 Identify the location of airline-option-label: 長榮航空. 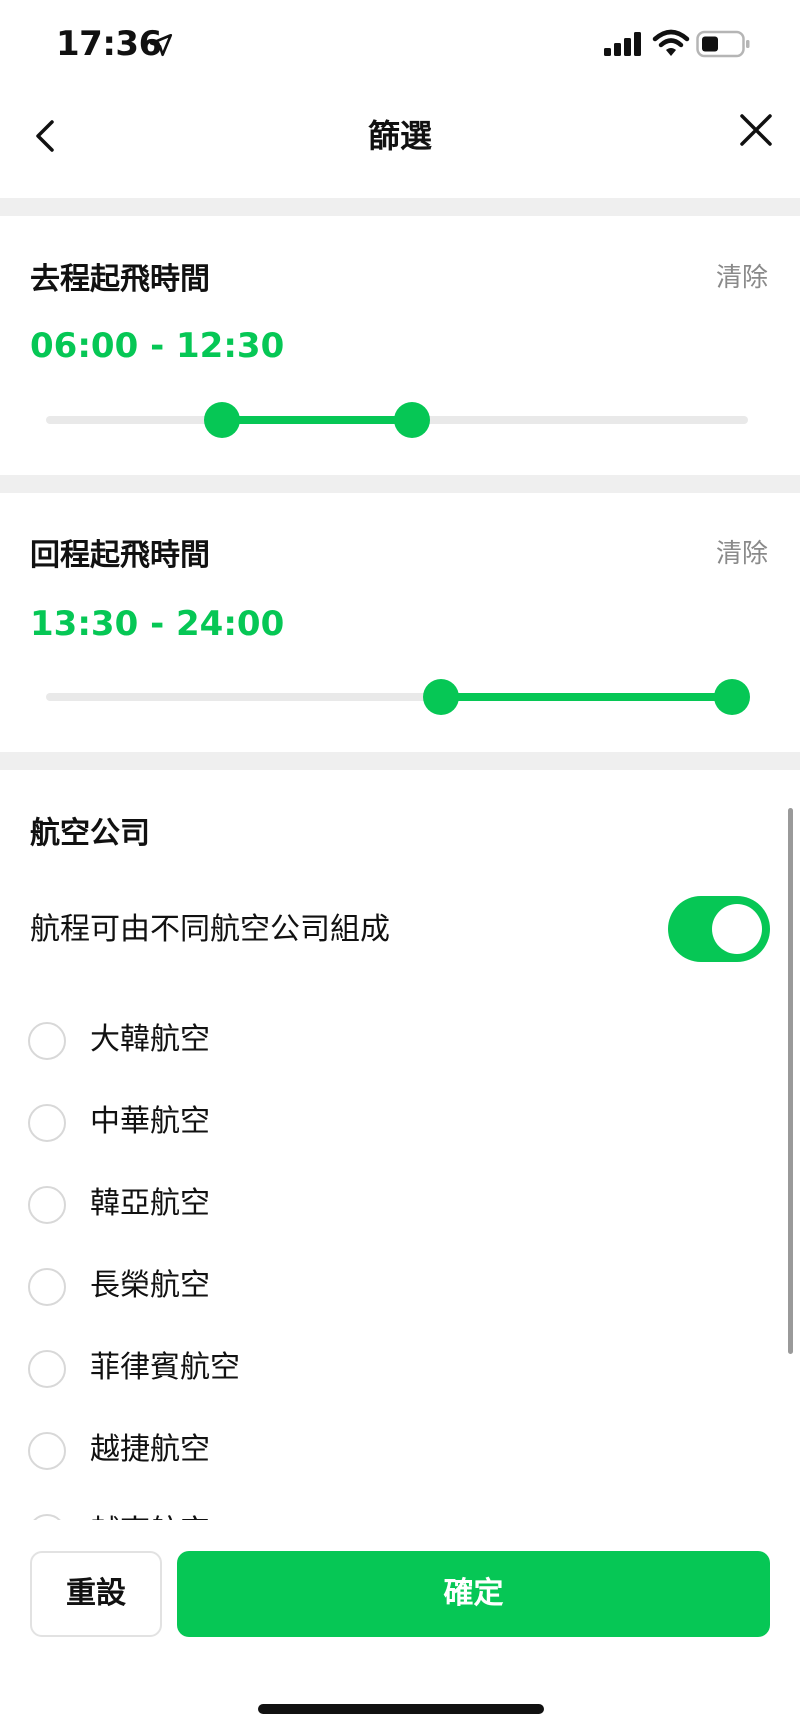
(150, 1285).